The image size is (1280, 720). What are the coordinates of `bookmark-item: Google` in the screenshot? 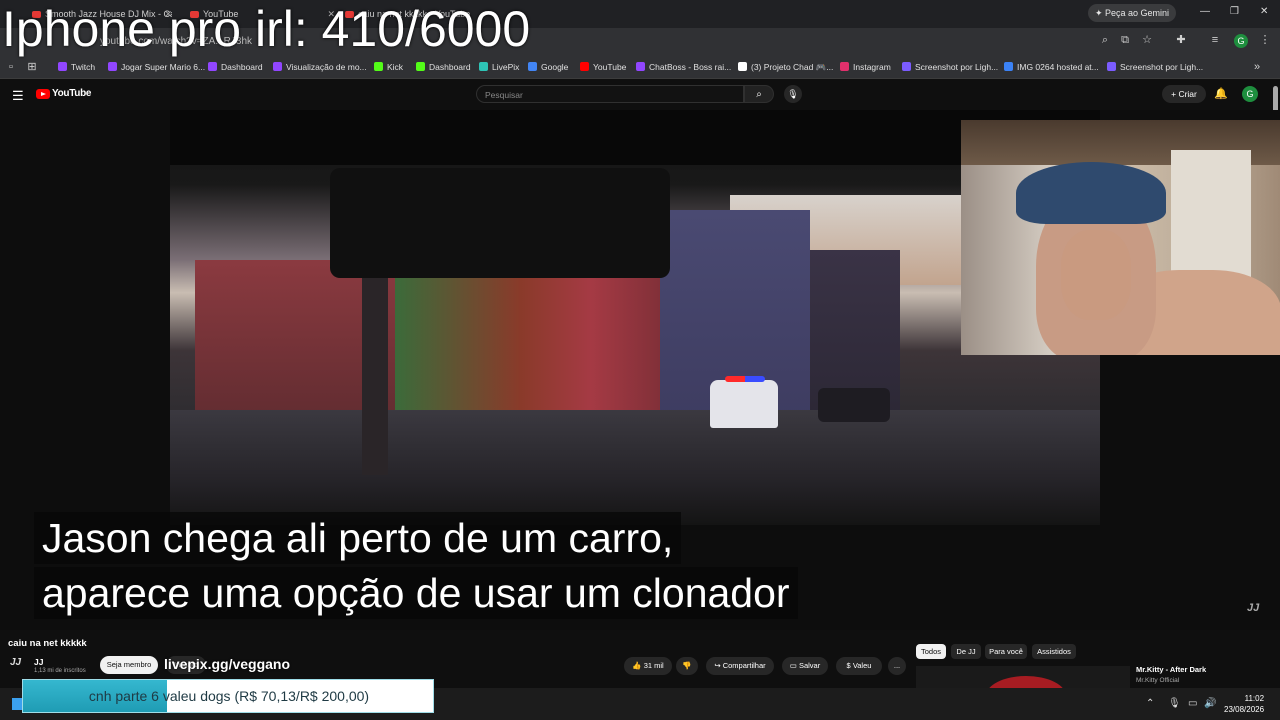 It's located at (548, 67).